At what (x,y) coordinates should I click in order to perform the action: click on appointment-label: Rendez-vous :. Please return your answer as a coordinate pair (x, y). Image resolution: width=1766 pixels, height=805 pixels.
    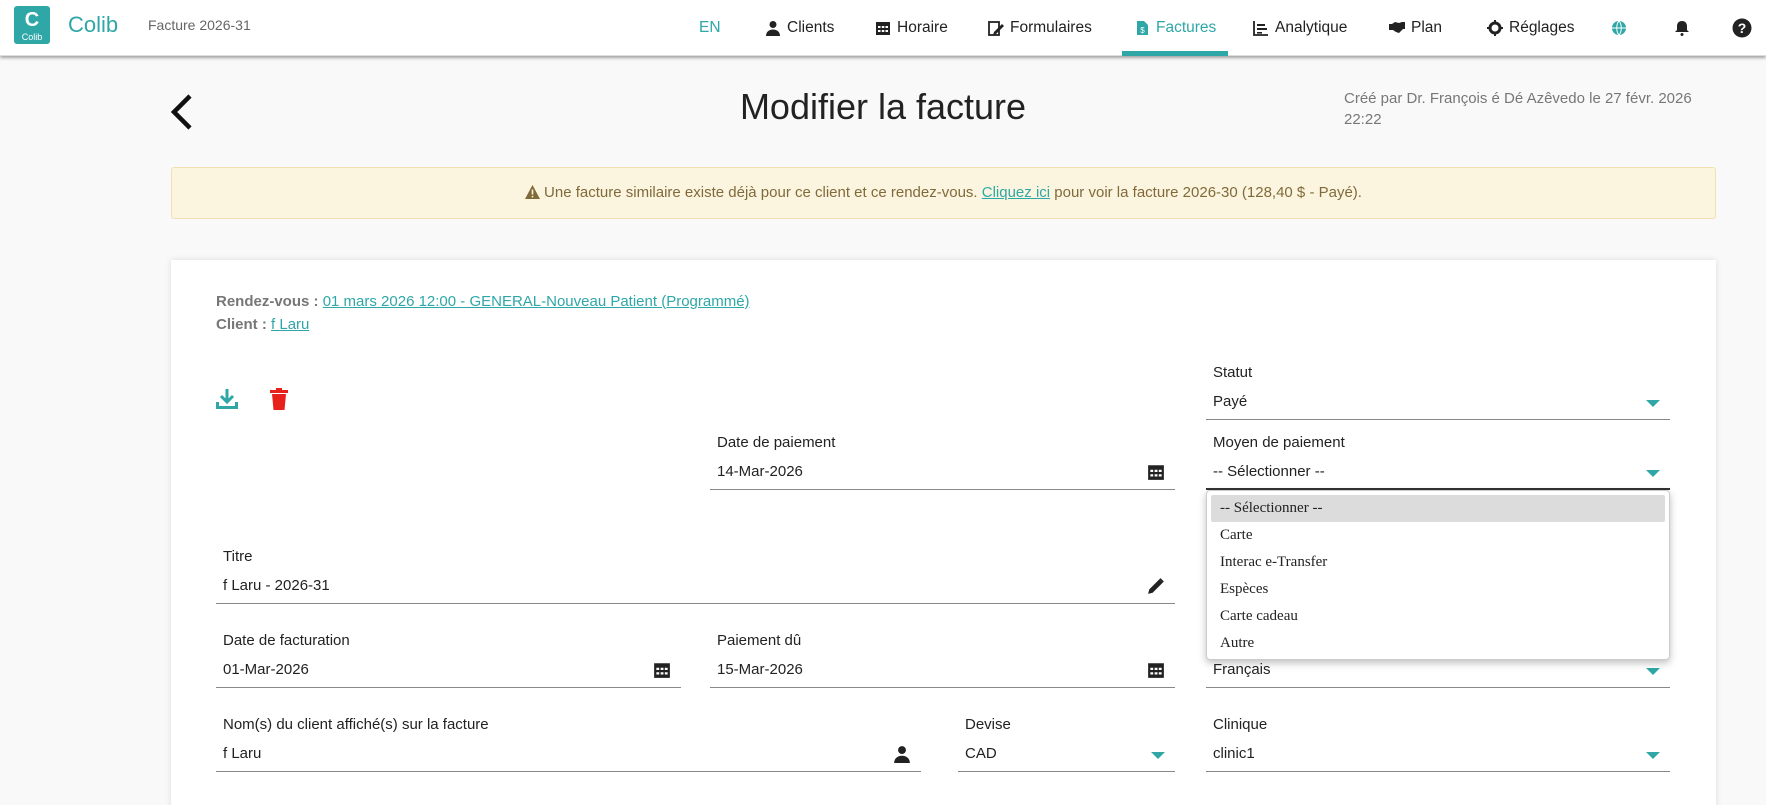
    Looking at the image, I should click on (267, 301).